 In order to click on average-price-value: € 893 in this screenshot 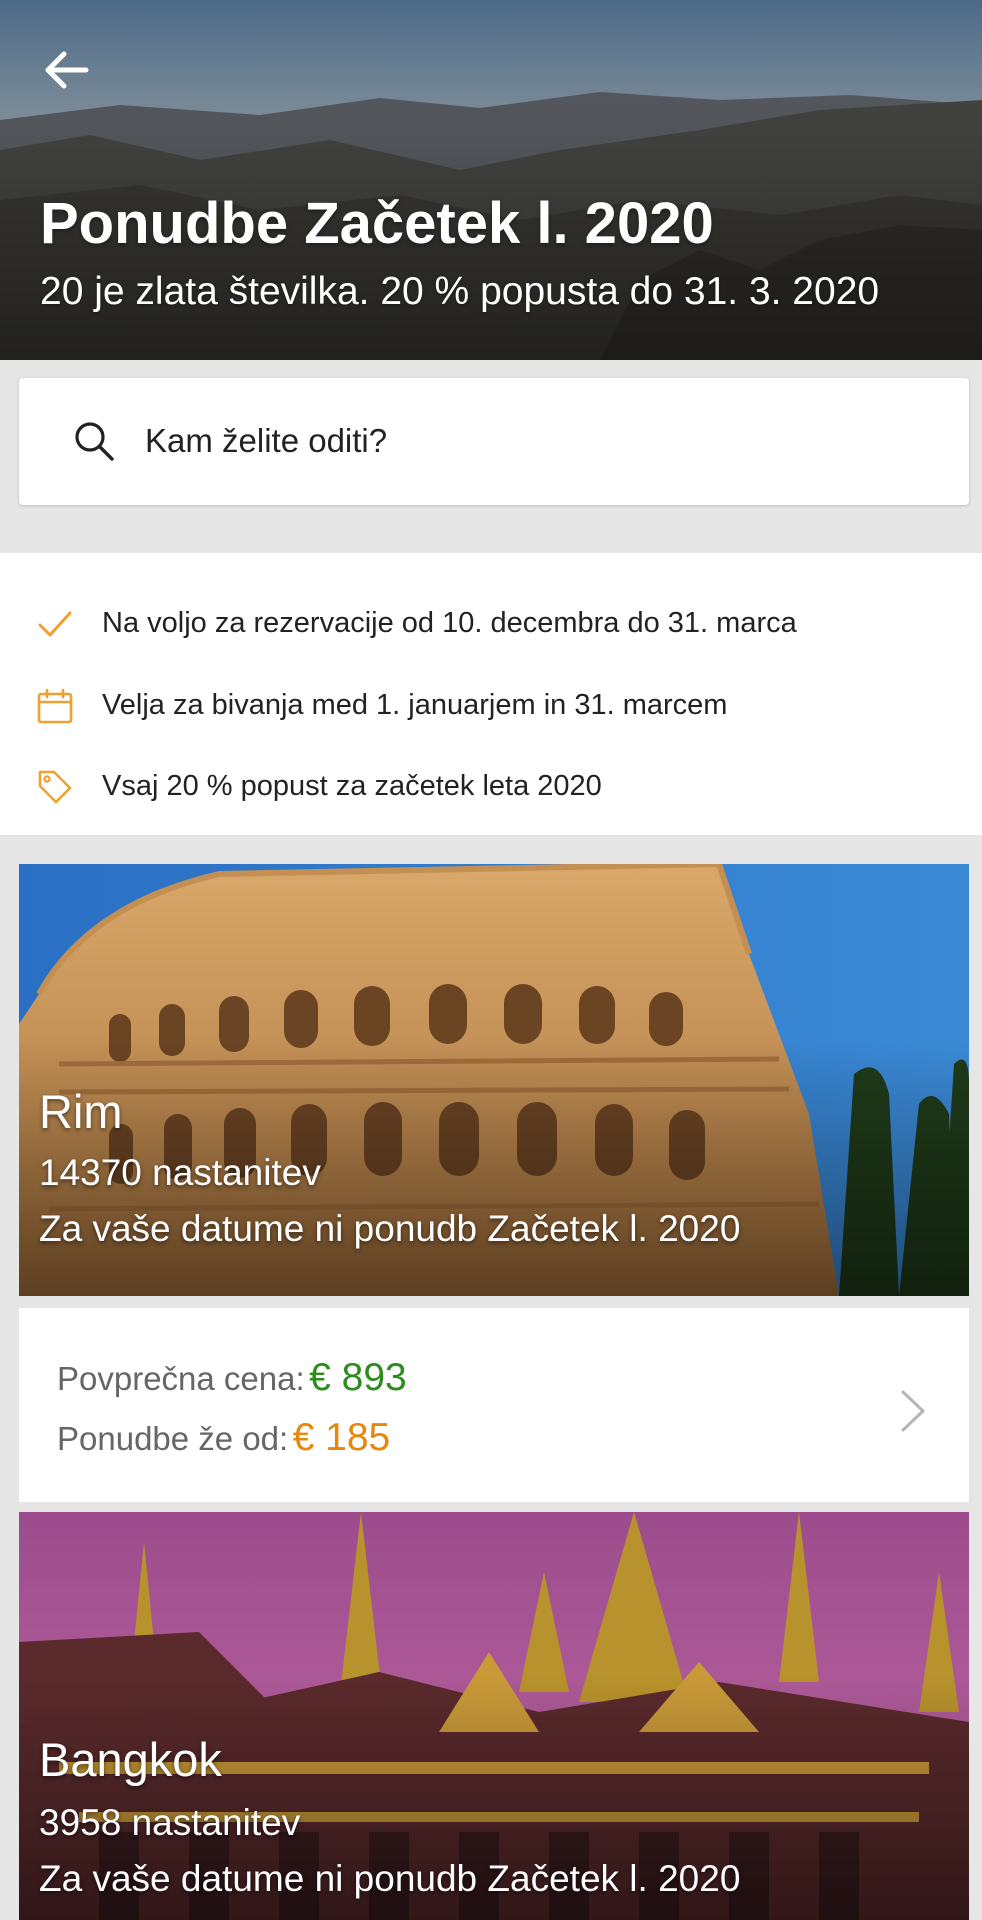, I will do `click(358, 1377)`.